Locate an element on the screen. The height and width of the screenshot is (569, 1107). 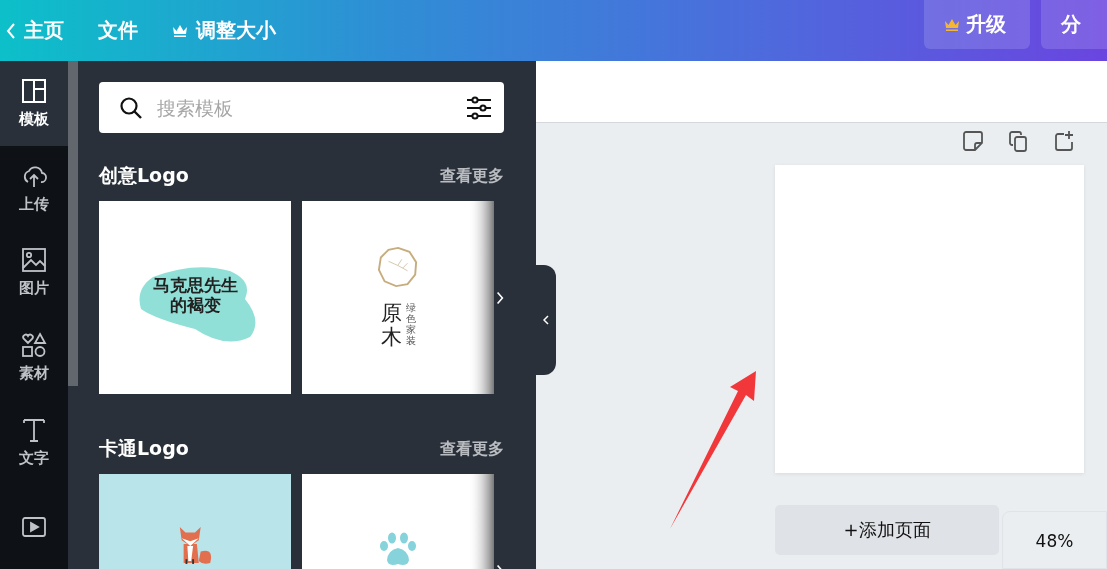
tree-emblem-icon is located at coordinates (398, 267).